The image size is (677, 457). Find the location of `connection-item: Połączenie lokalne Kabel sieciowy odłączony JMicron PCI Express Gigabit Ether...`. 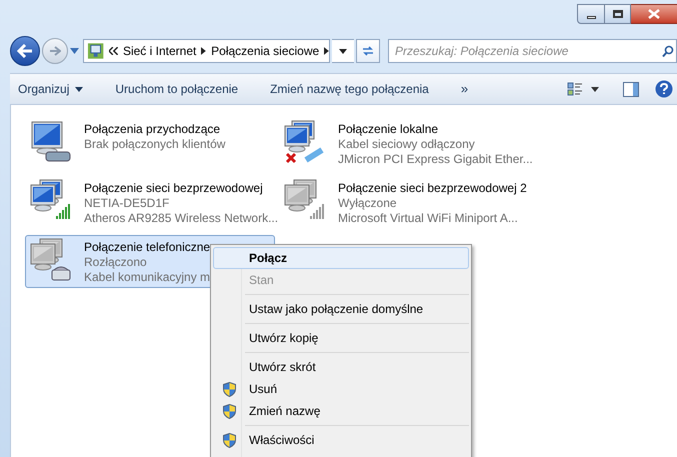

connection-item: Połączenie lokalne Kabel sieciowy odłączony JMicron PCI Express Gigabit Ether... is located at coordinates (414, 143).